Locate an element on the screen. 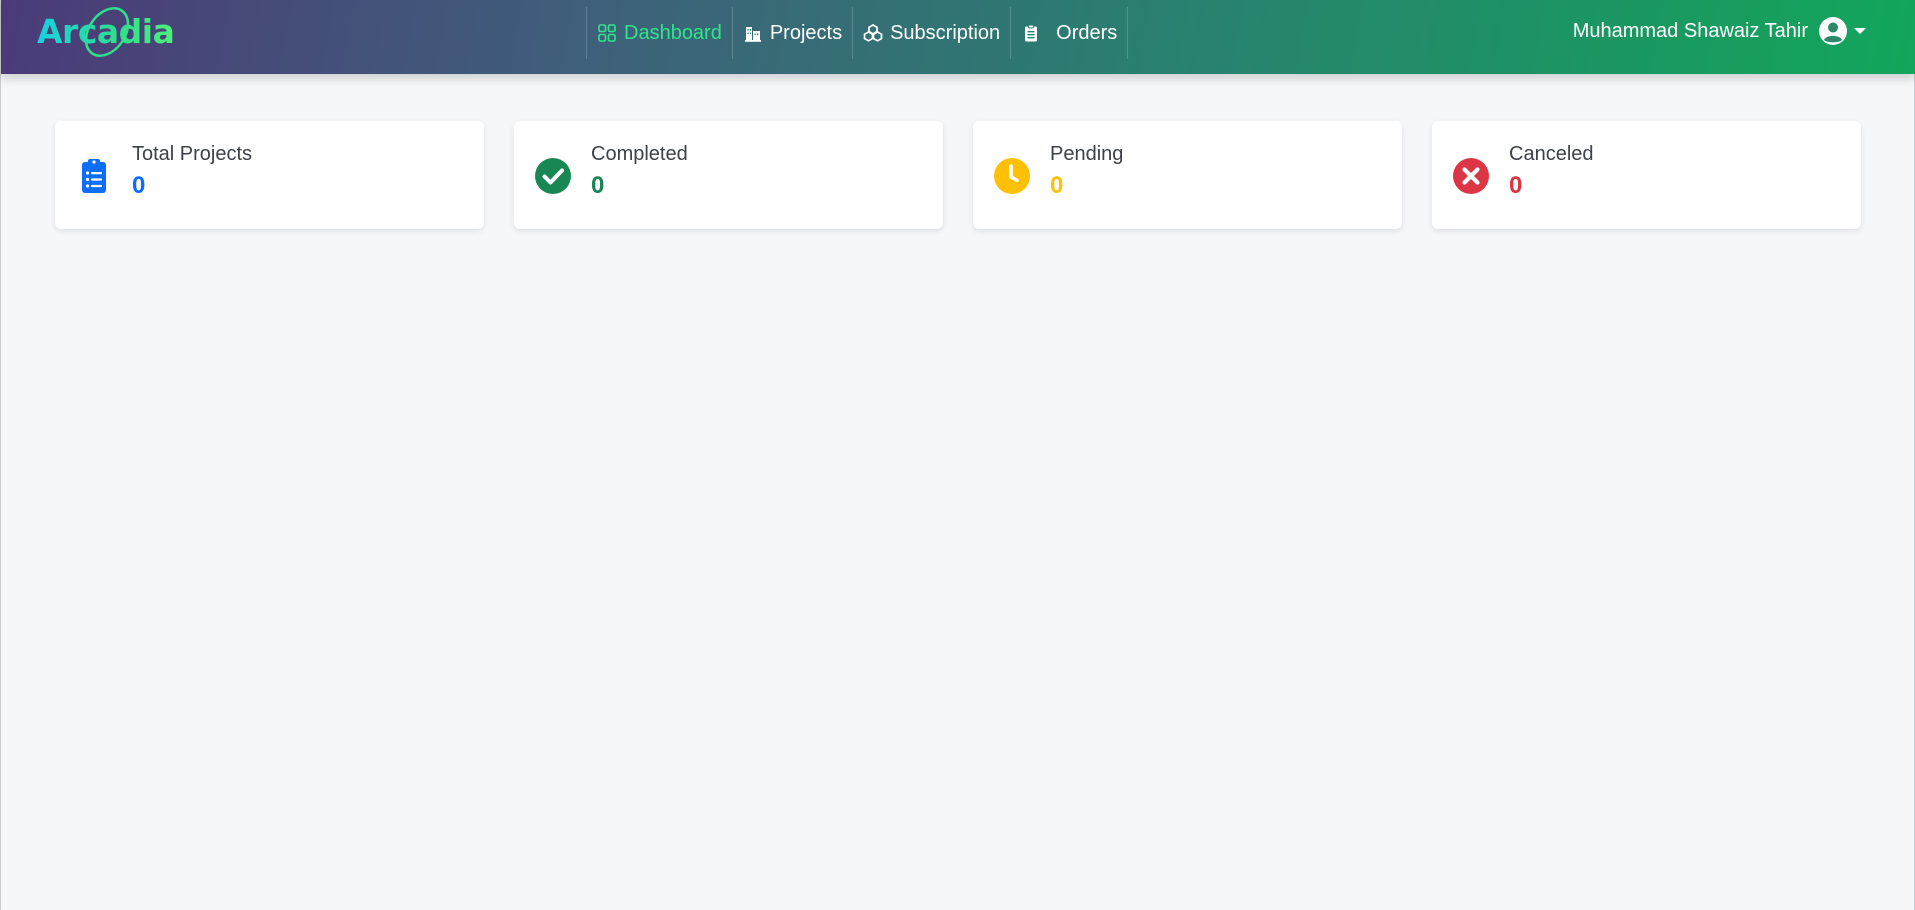 Image resolution: width=1915 pixels, height=910 pixels. check-circle-icon is located at coordinates (553, 176).